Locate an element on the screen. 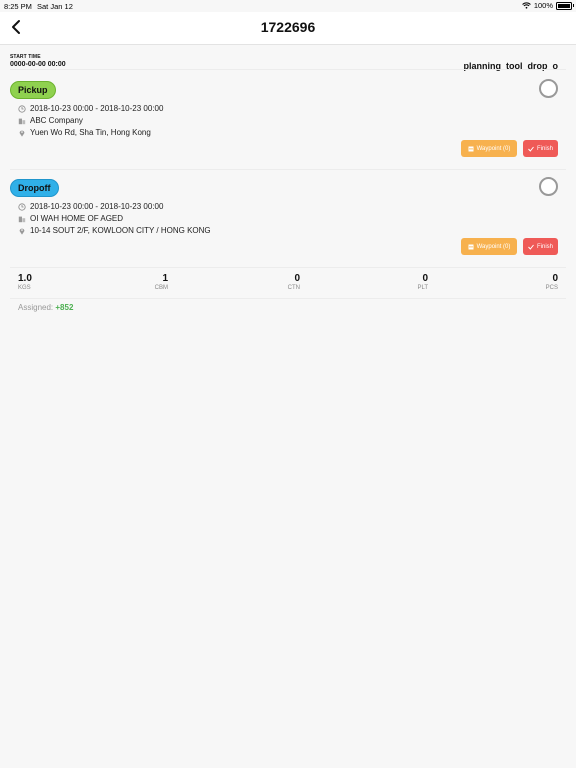 The image size is (576, 768). pickup-company-row: ABC Company is located at coordinates (50, 120).